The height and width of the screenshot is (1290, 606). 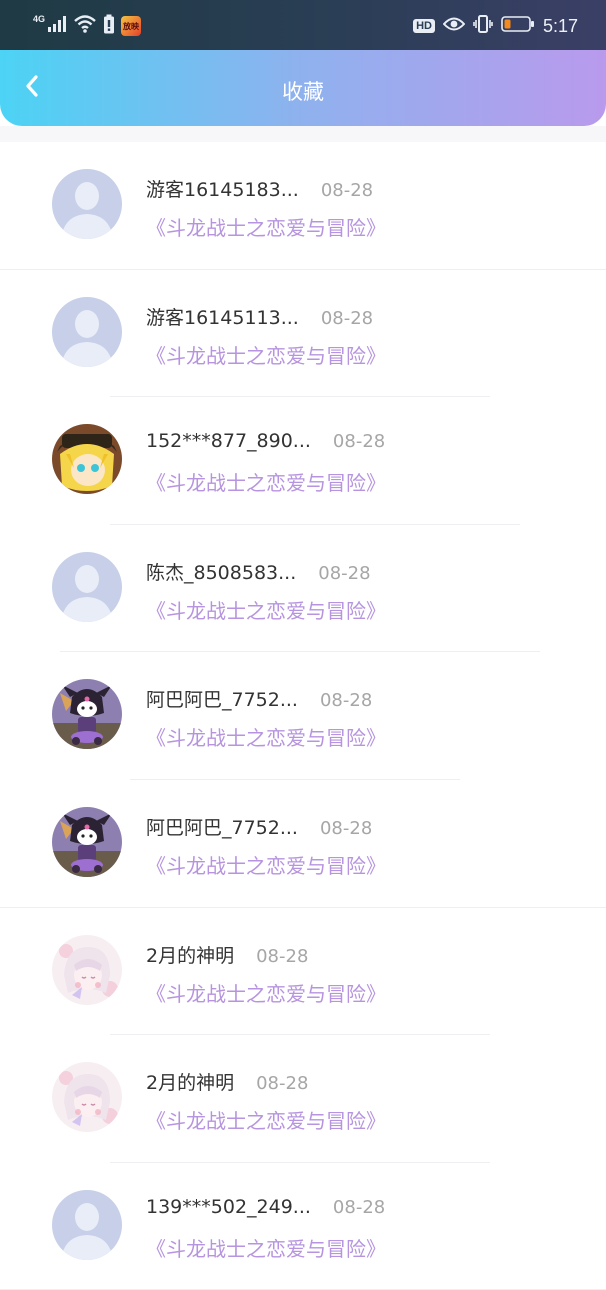 I want to click on status-left: 4G 放映, so click(x=87, y=26).